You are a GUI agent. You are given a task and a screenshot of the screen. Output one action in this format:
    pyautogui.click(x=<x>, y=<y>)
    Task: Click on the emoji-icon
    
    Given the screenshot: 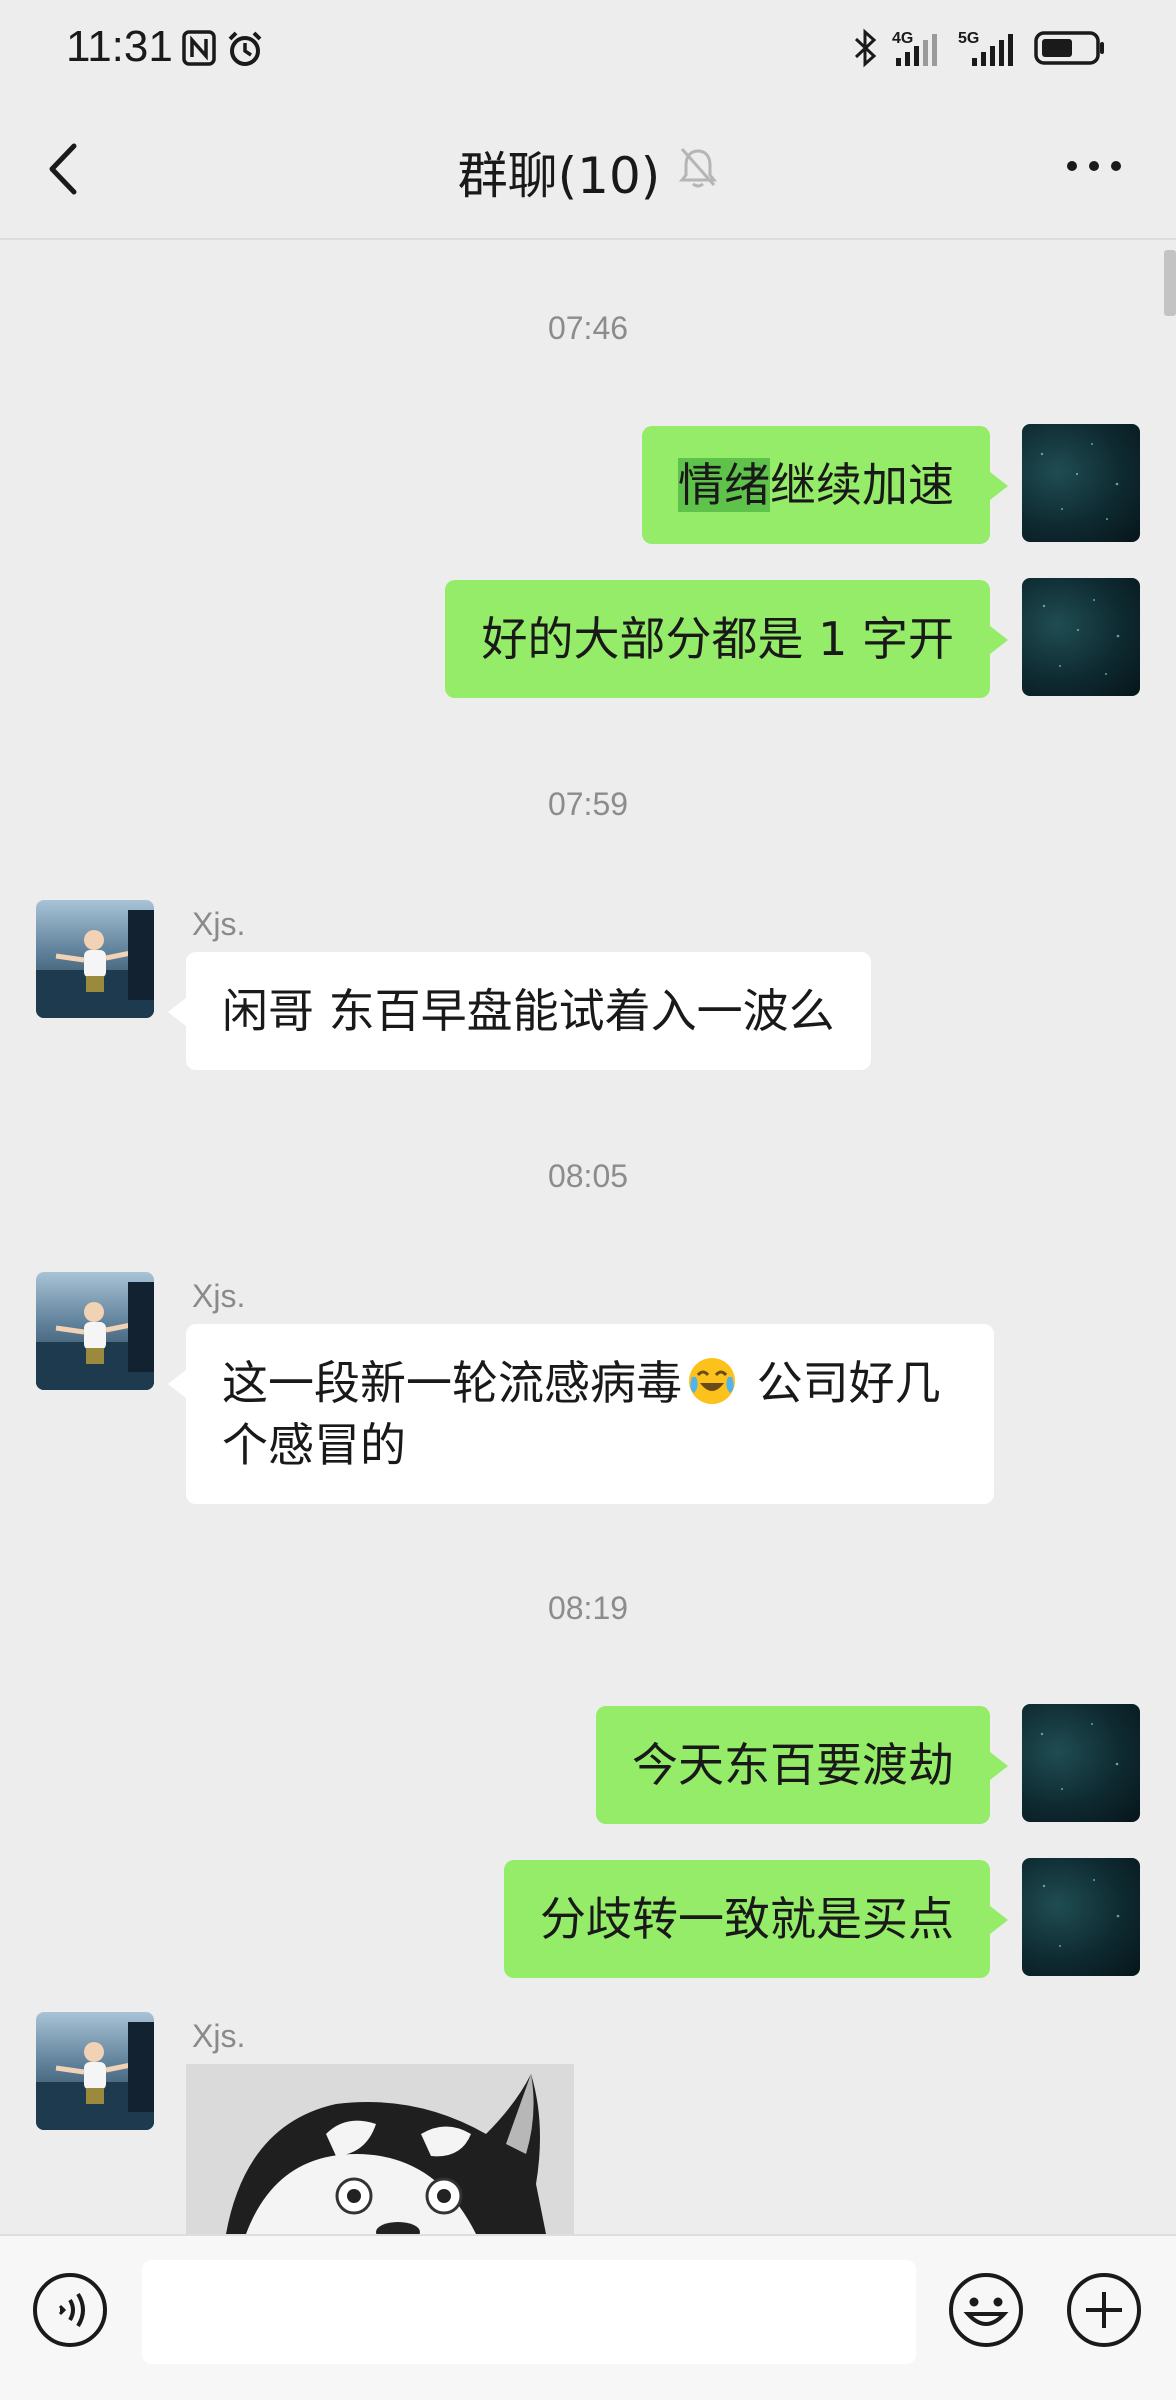 What is the action you would take?
    pyautogui.click(x=986, y=2310)
    